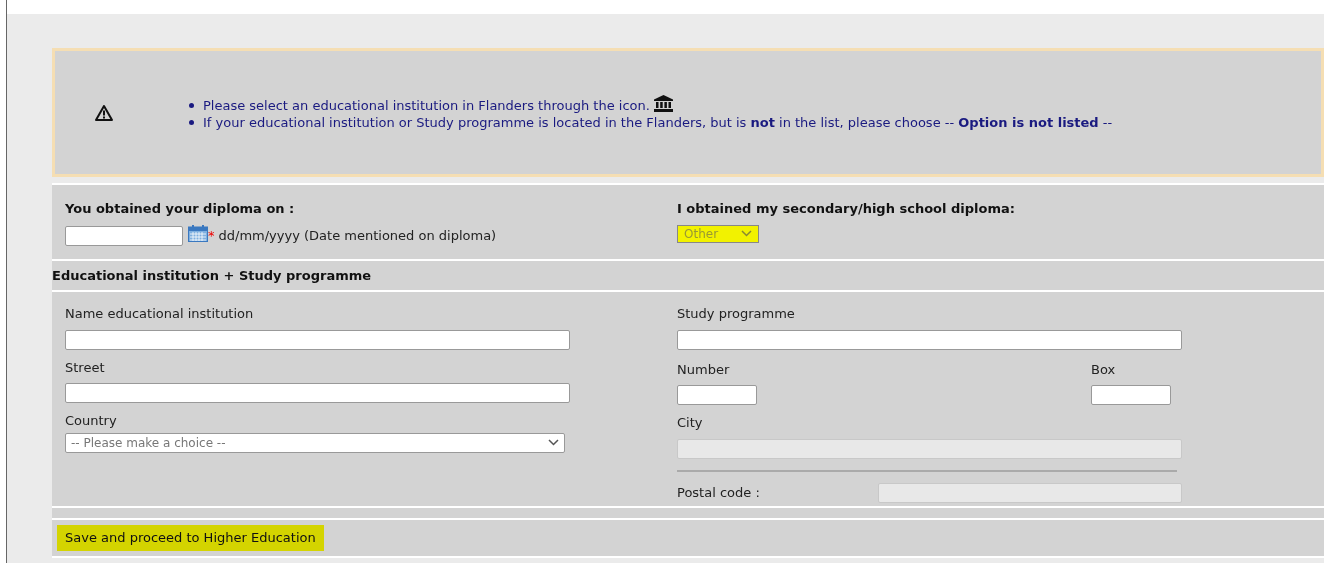 This screenshot has width=1324, height=563. Describe the element at coordinates (198, 233) in the screenshot. I see `calendar-icon` at that location.